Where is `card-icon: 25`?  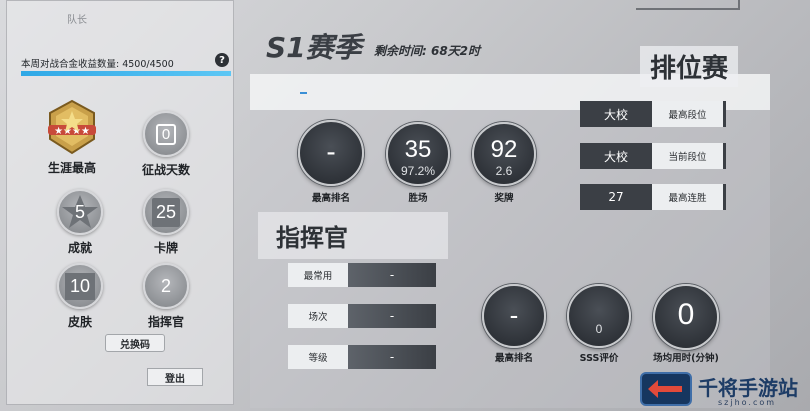 card-icon: 25 is located at coordinates (166, 212).